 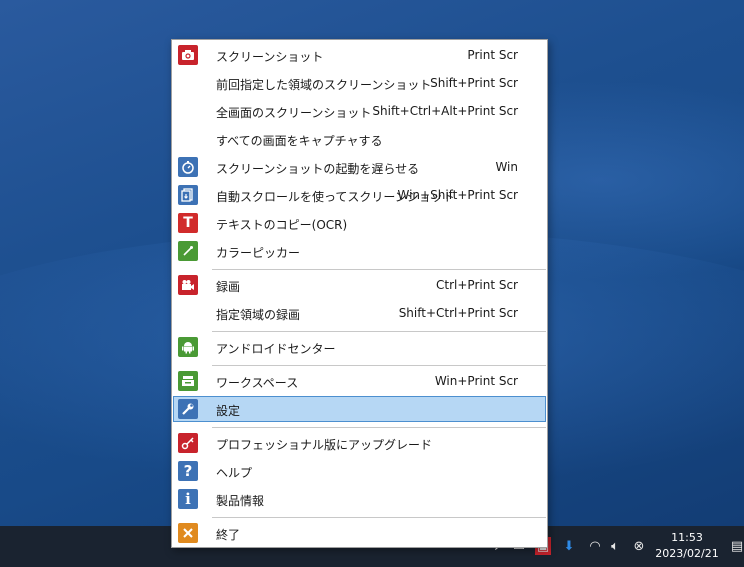 I want to click on menu-item-color-picker: カラーピッカー, so click(x=359, y=251).